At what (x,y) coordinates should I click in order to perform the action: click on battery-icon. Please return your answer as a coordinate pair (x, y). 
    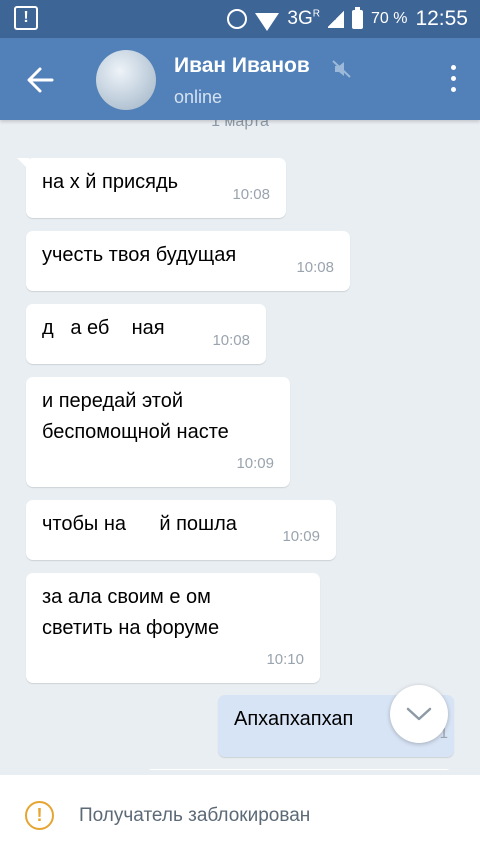
    Looking at the image, I should click on (357, 17).